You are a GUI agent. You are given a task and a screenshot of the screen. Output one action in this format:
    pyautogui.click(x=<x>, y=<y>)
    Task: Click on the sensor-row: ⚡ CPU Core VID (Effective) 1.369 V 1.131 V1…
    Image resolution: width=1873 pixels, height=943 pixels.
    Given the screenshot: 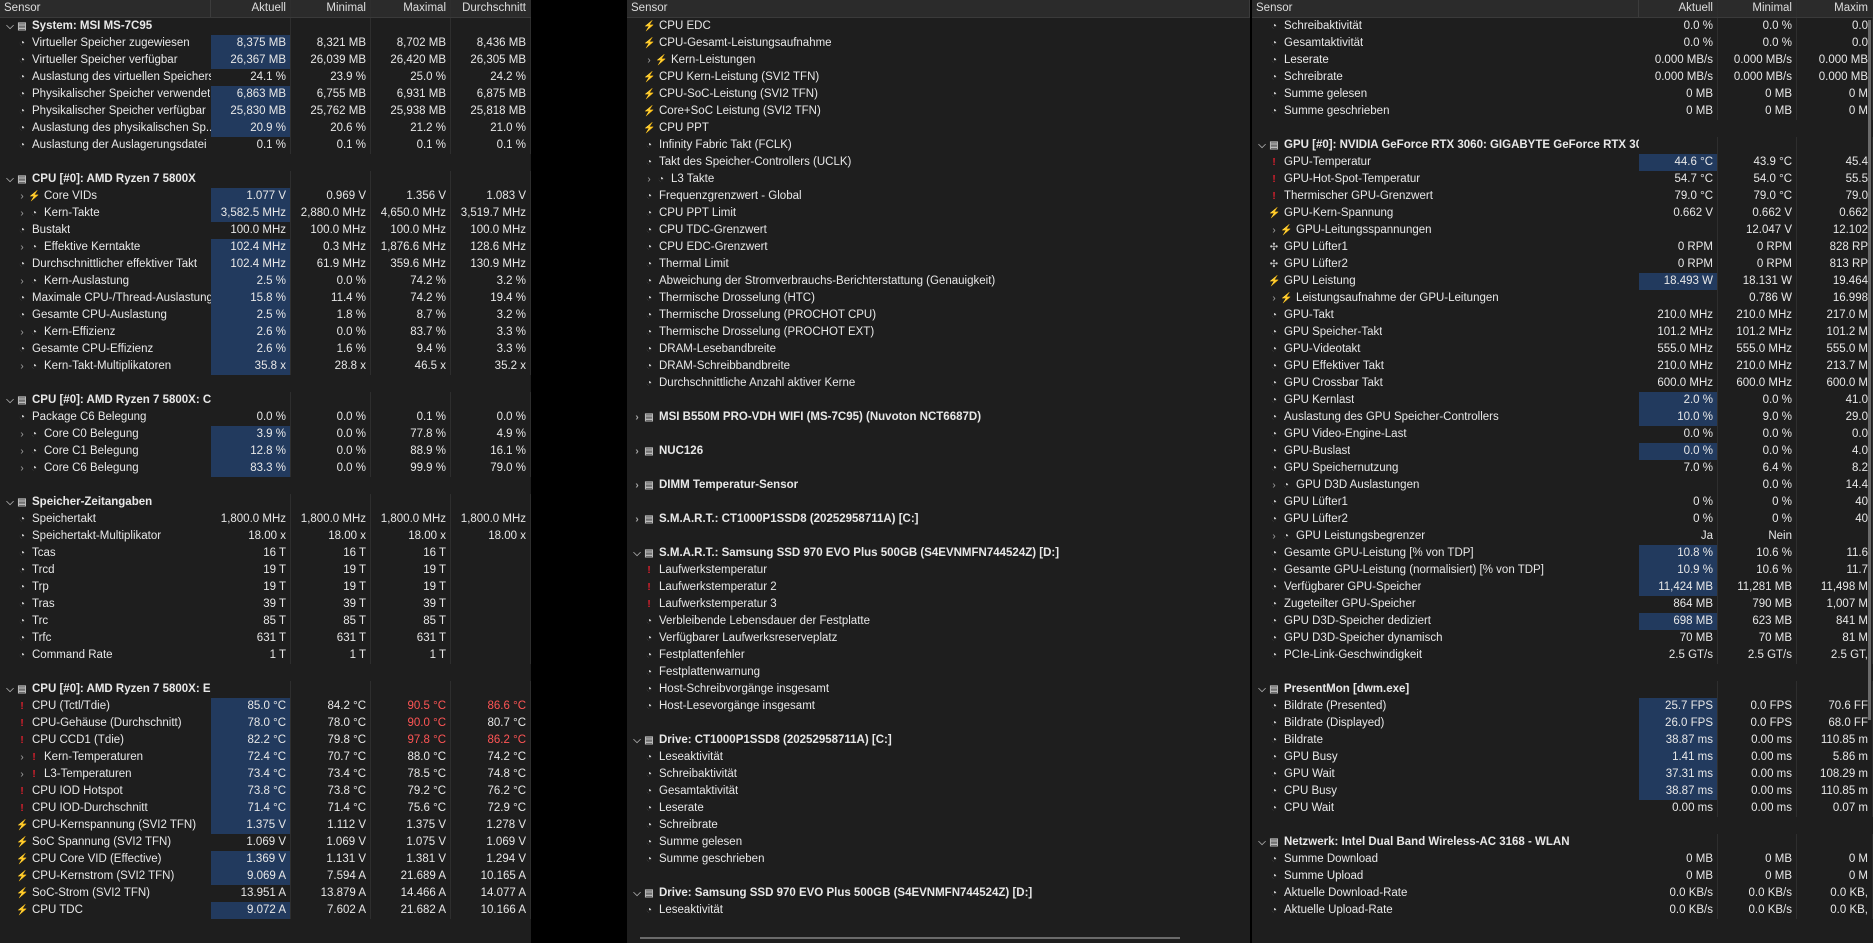 What is the action you would take?
    pyautogui.click(x=265, y=859)
    